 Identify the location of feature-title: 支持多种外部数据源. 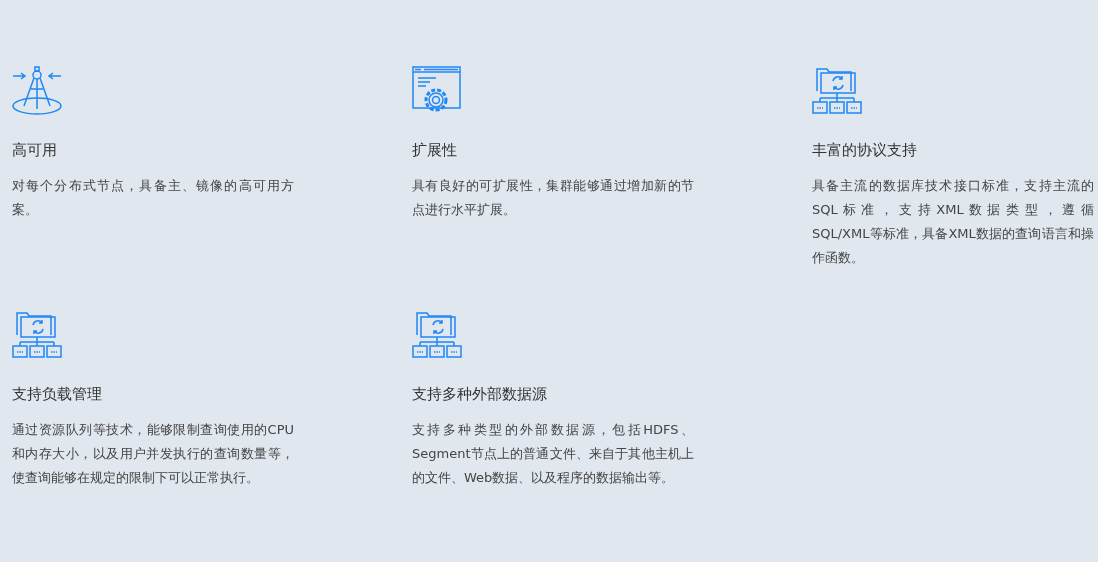
(479, 394).